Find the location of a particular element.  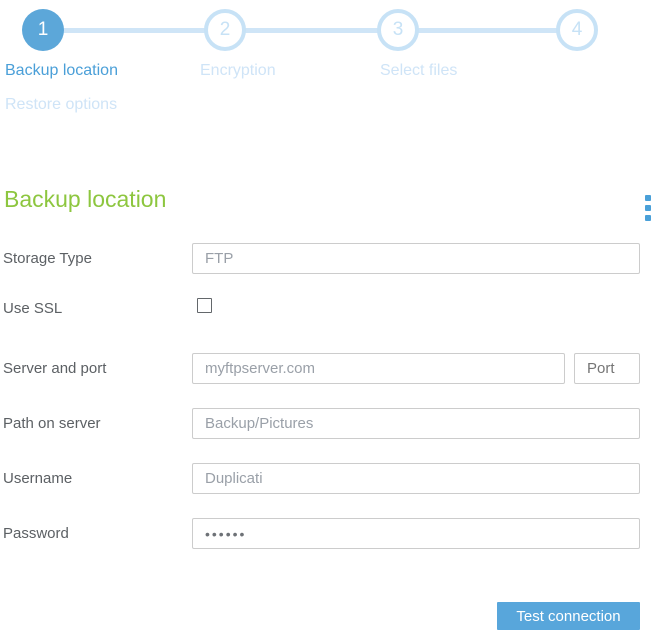

username-field is located at coordinates (416, 478).